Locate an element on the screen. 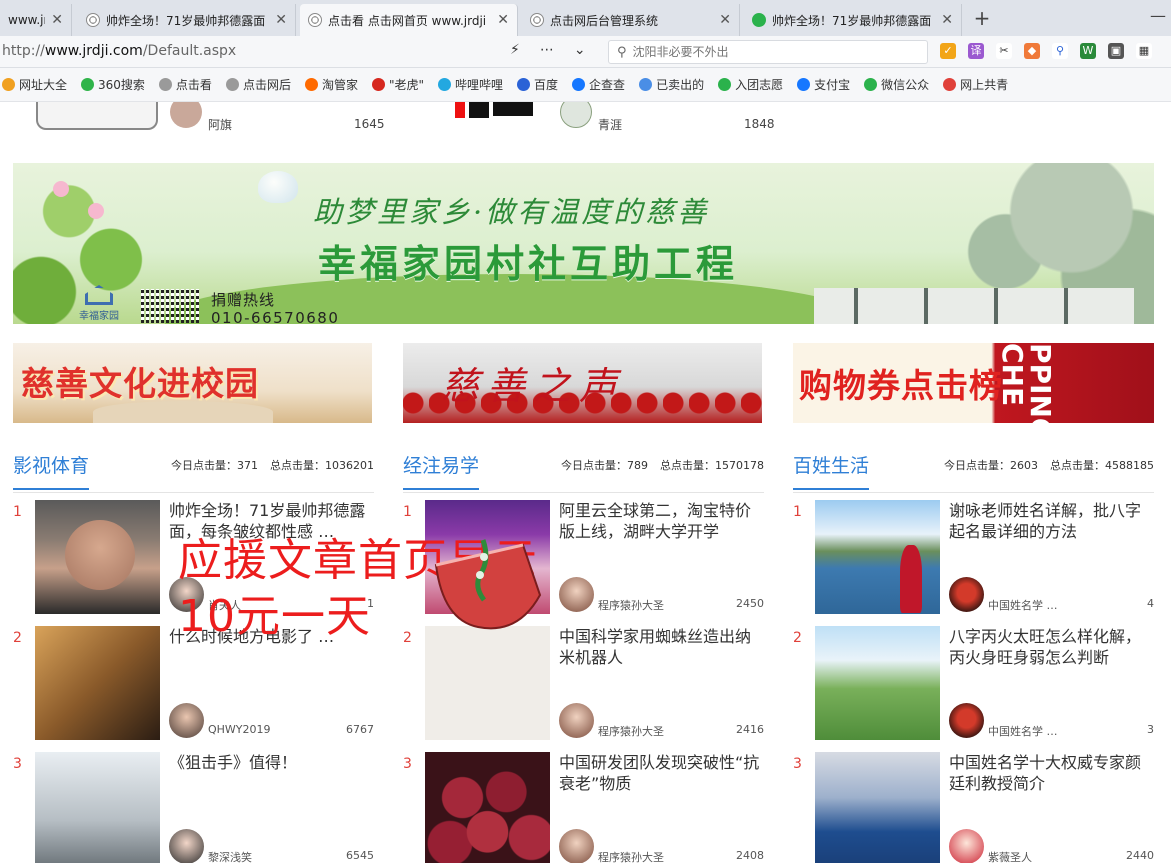 This screenshot has width=1171, height=863. column-title: 影视体育 is located at coordinates (51, 470).